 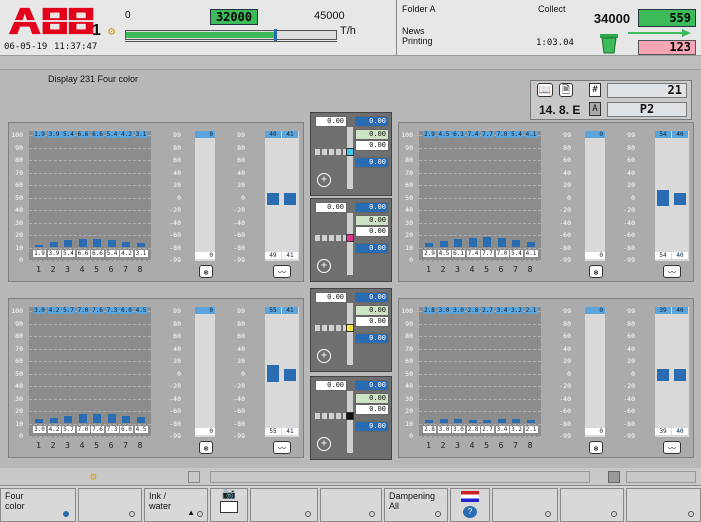 I want to click on dampening-all-button: Dampening All, so click(x=416, y=505).